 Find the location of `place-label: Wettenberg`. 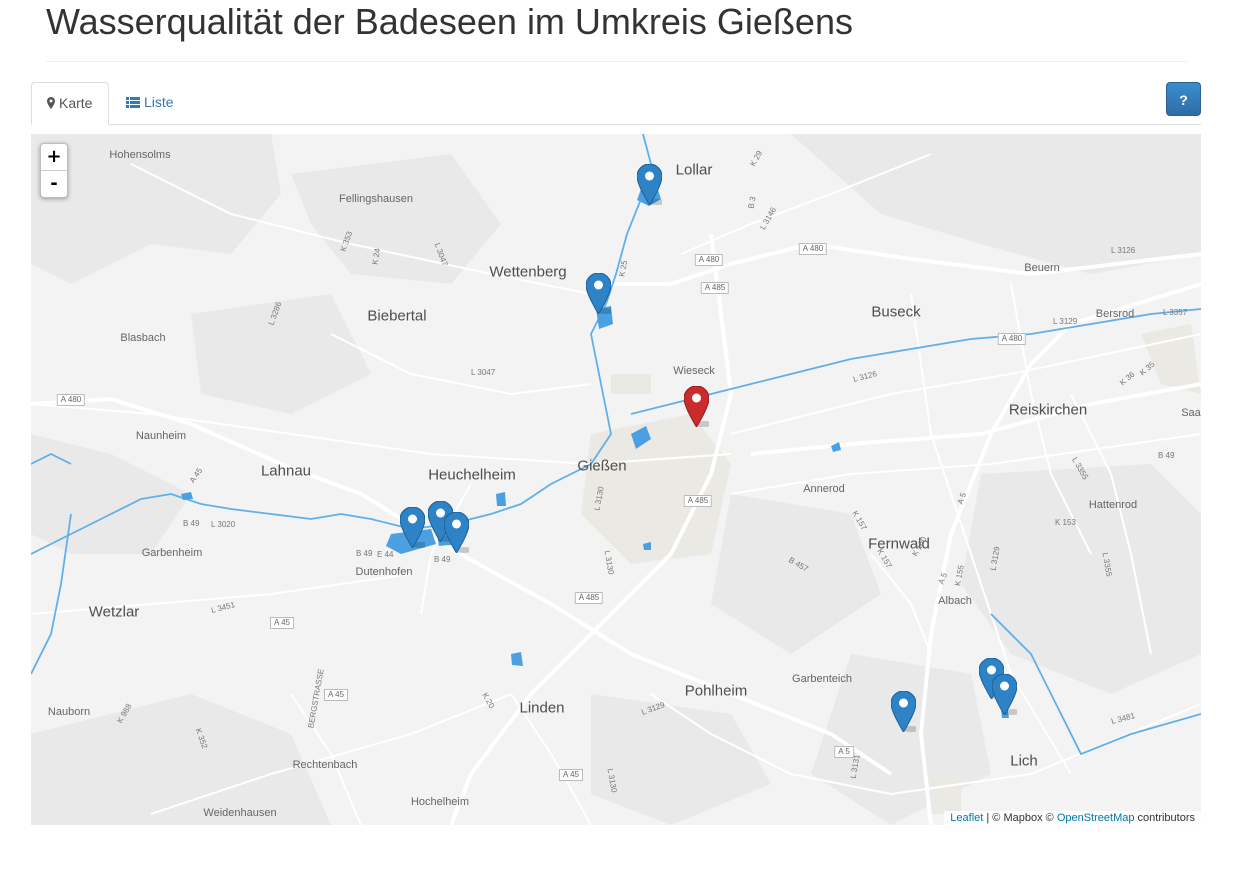

place-label: Wettenberg is located at coordinates (528, 272).